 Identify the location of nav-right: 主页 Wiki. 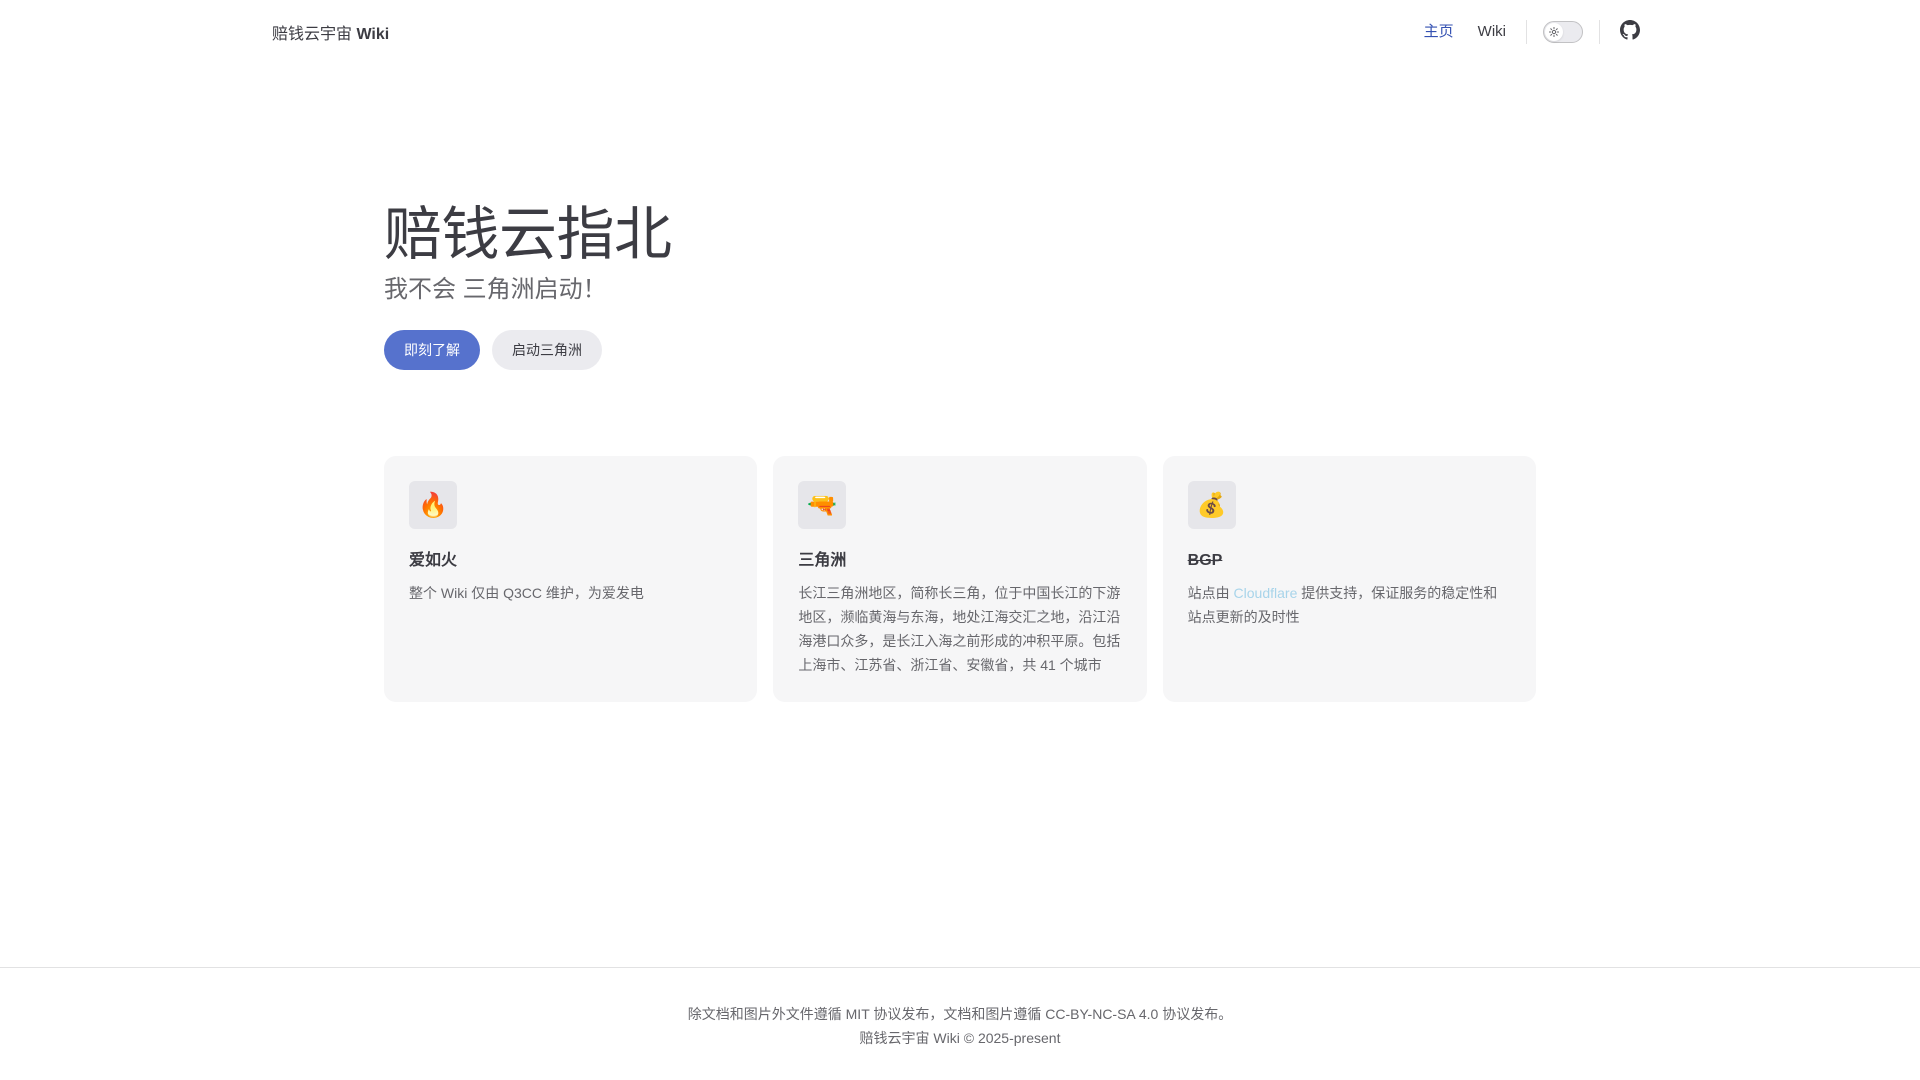
(1530, 32).